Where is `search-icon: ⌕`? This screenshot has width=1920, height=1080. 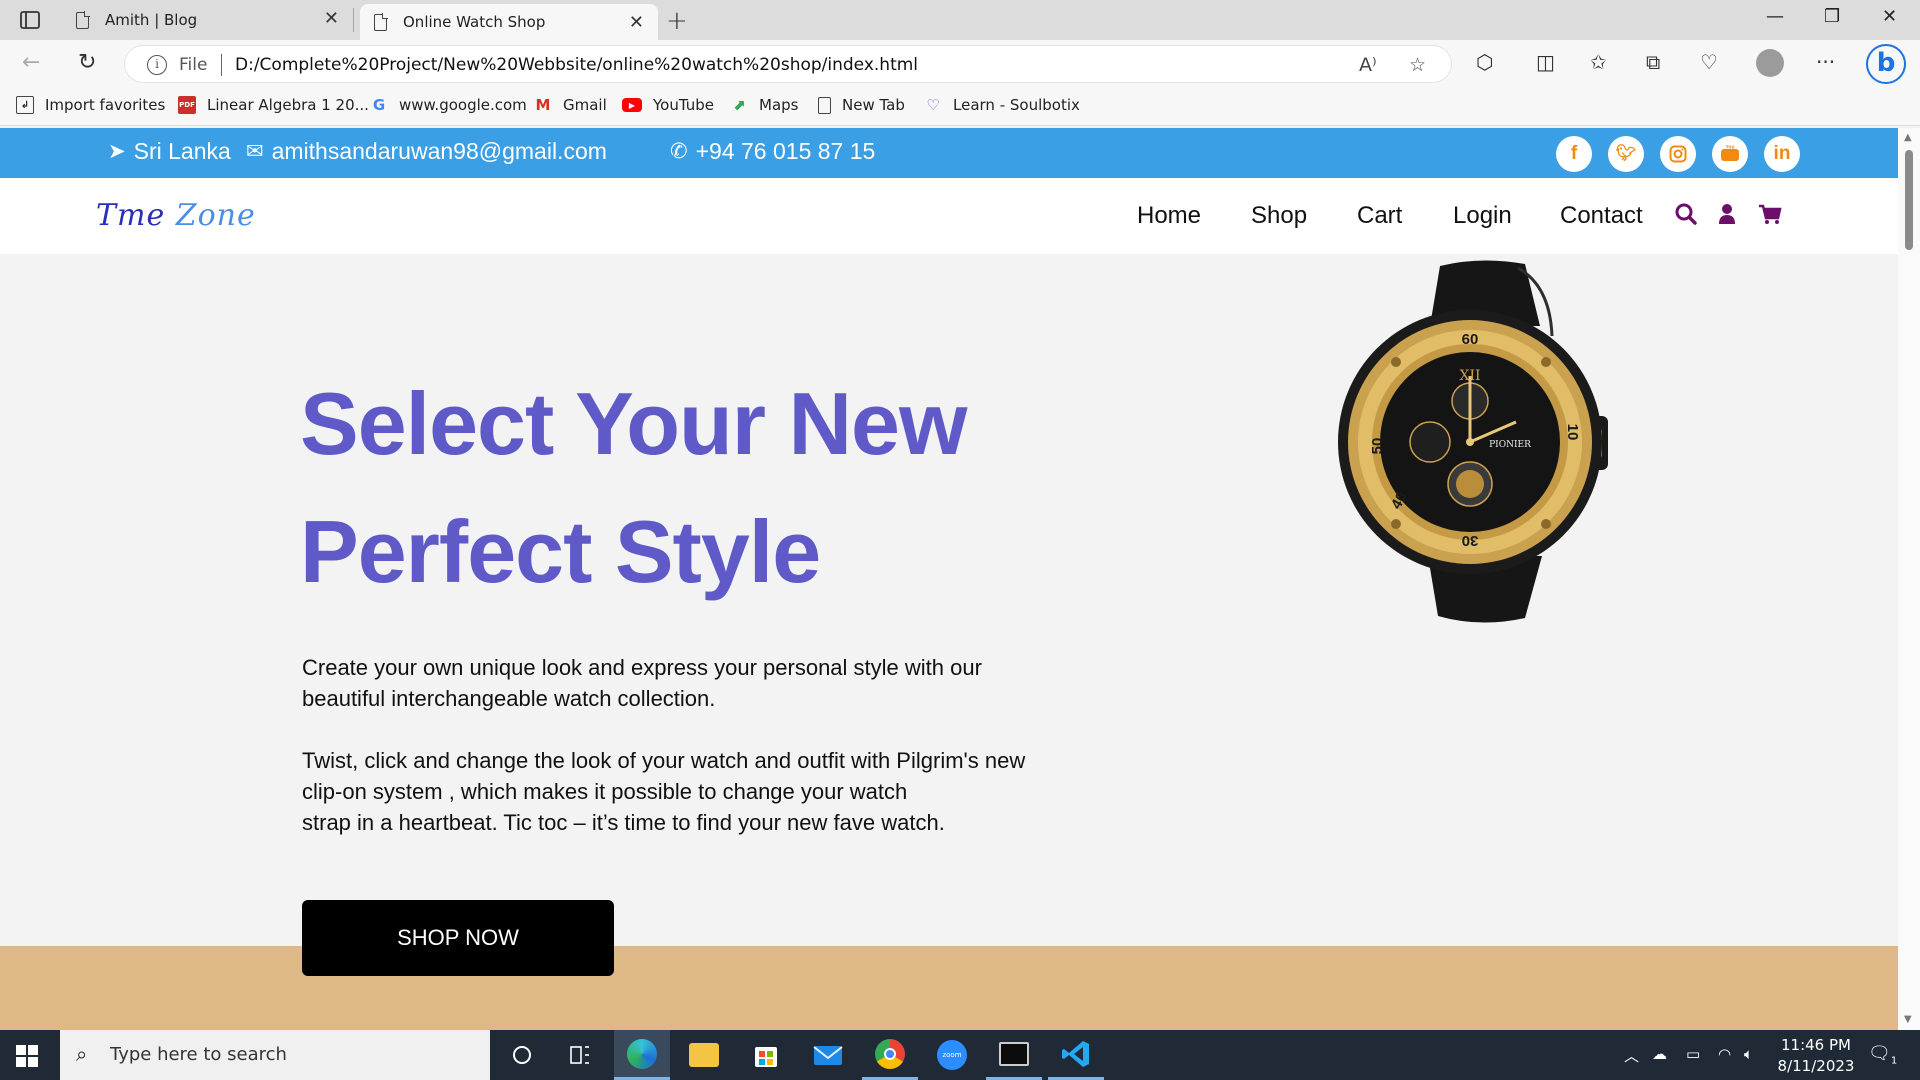 search-icon: ⌕ is located at coordinates (82, 1054).